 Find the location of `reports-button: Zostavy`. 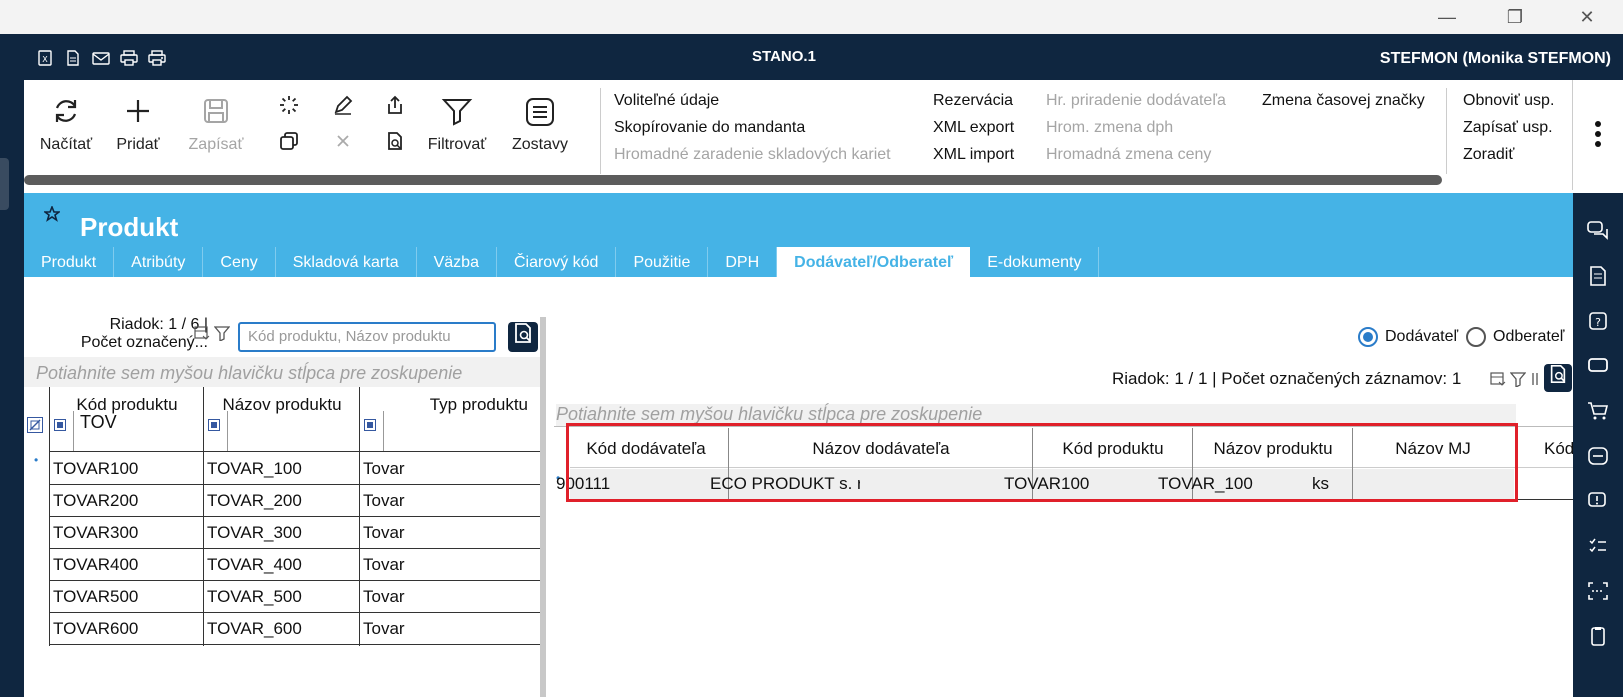

reports-button: Zostavy is located at coordinates (540, 131).